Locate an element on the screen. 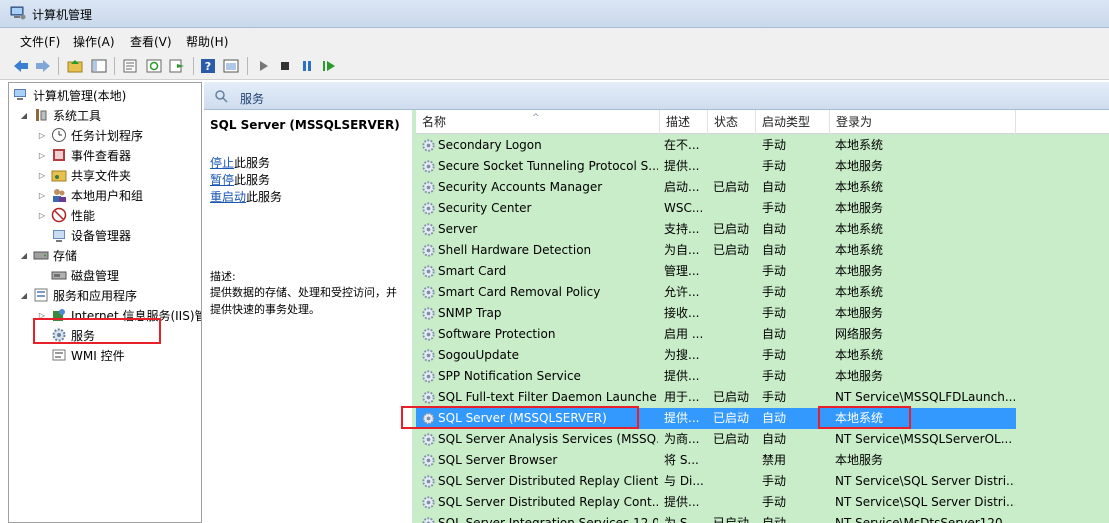 The height and width of the screenshot is (523, 1109). menu-bar: 文件(F) 操作(A) 查看(V) 帮助(H) is located at coordinates (554, 40).